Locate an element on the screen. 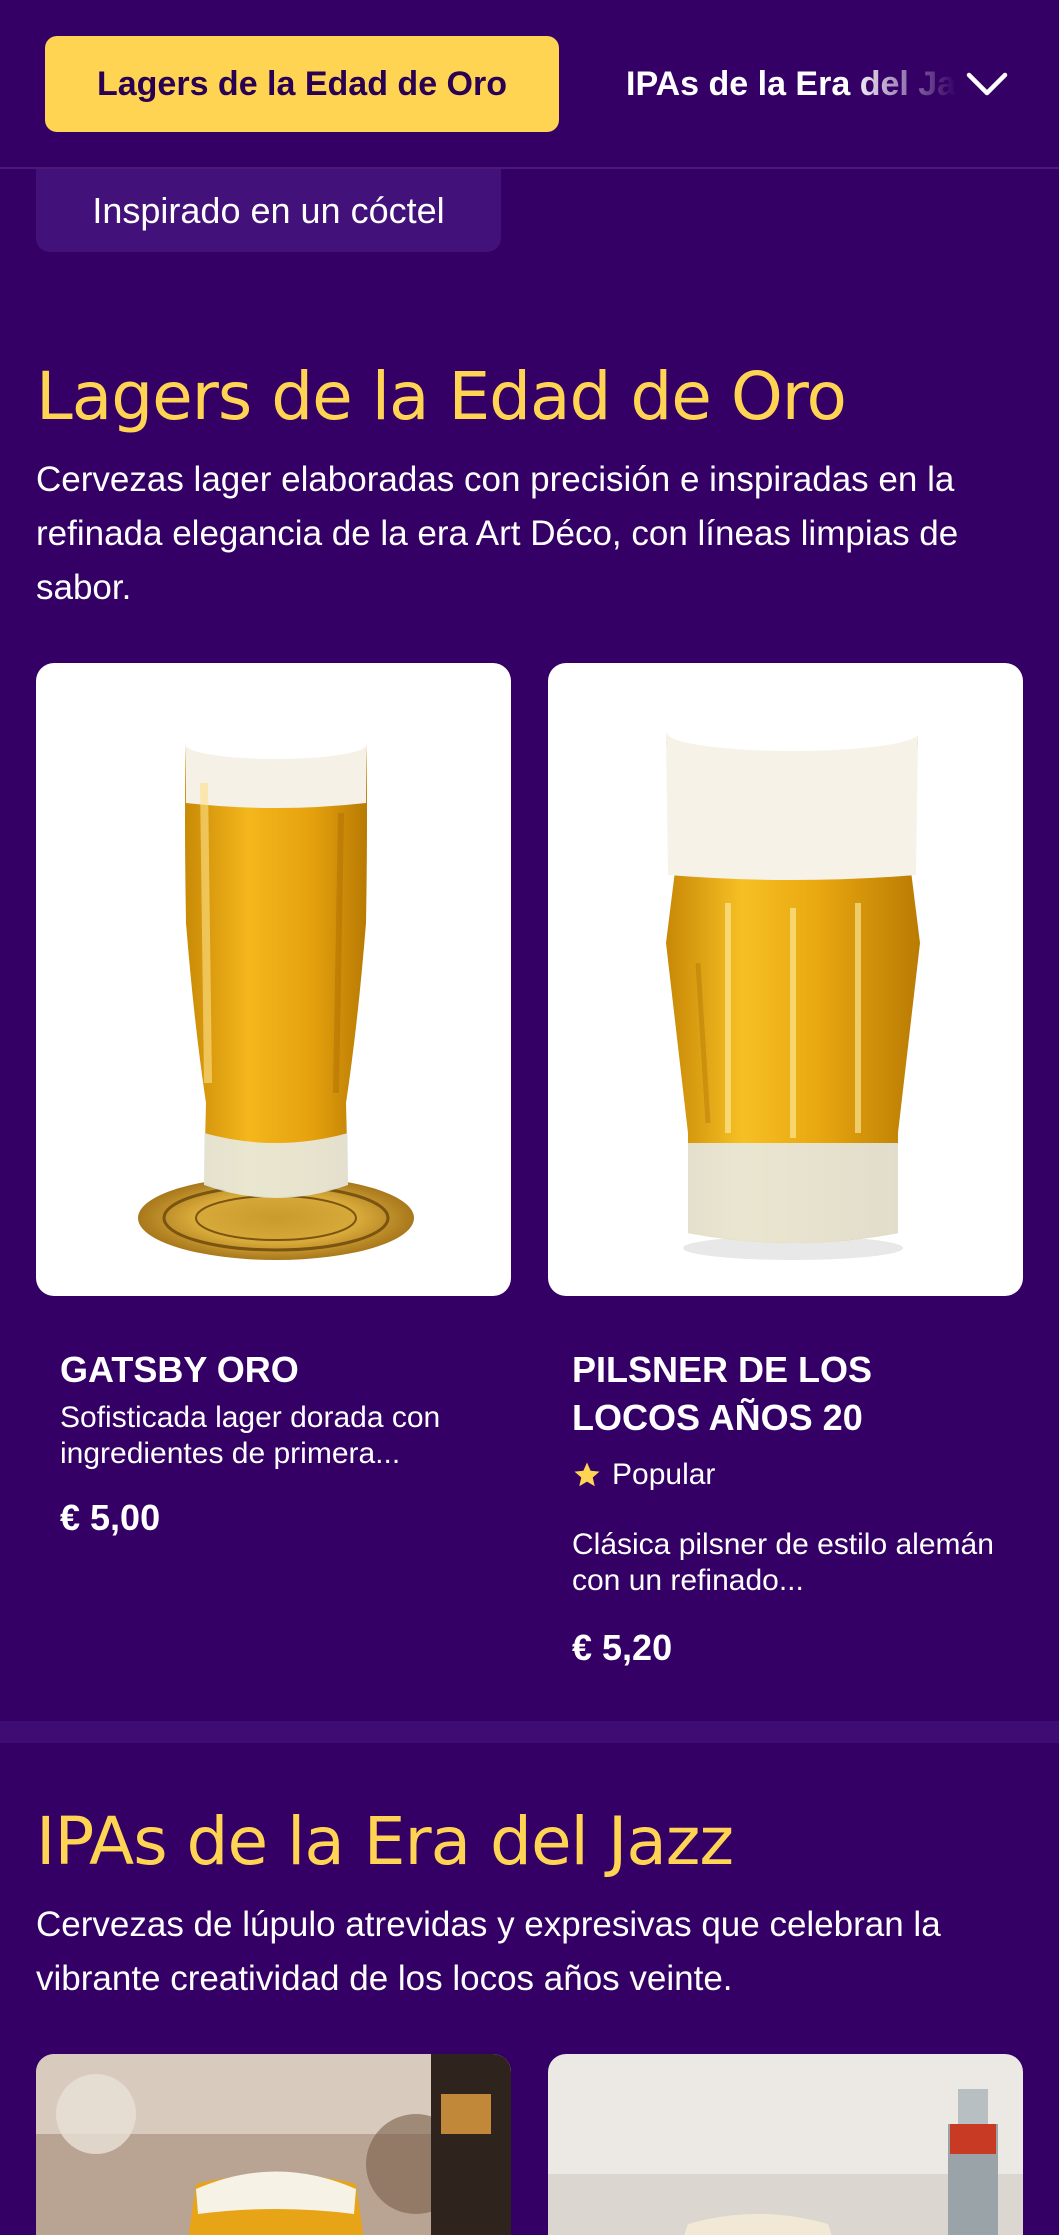 The image size is (1059, 2235). badge-label: Popular is located at coordinates (664, 1474).